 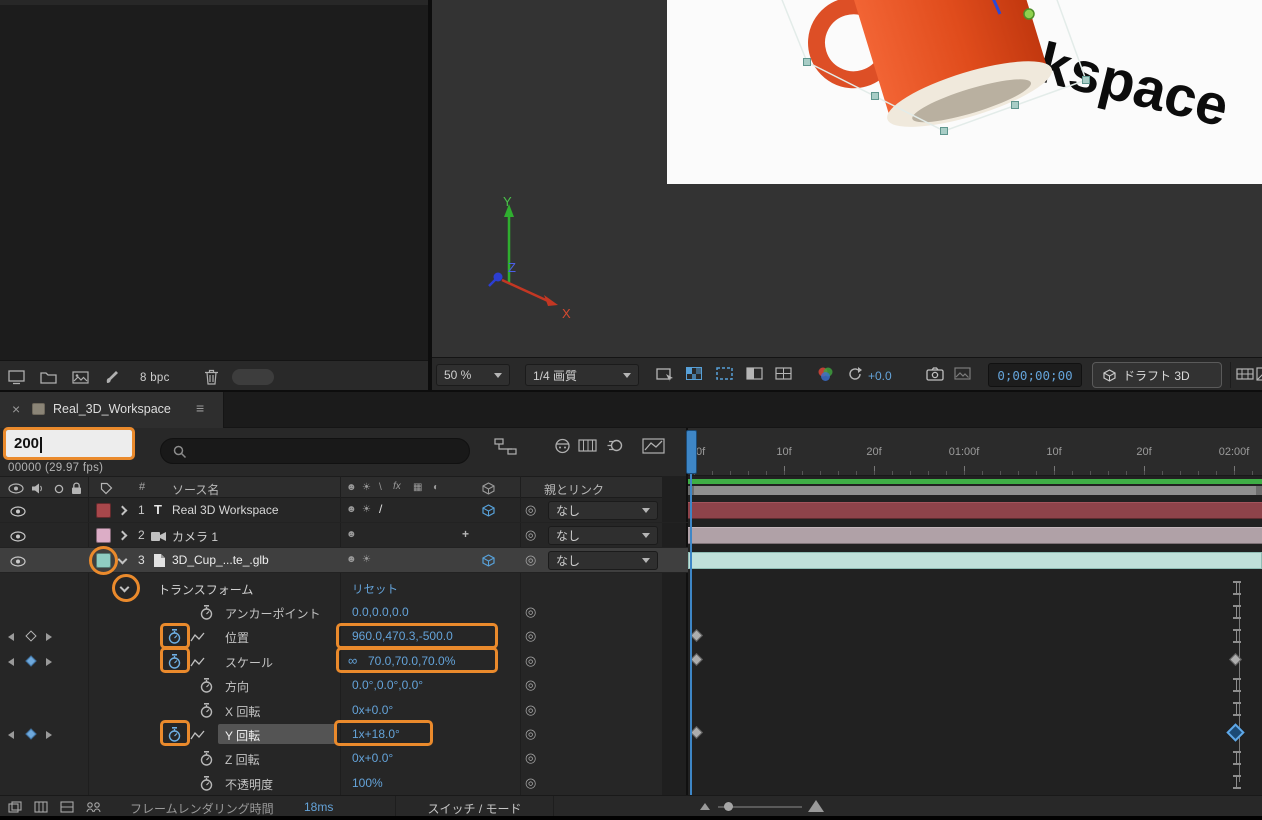 I want to click on property-row-scale: スケール ∞ 70.0,70.0,70.0% ◎, so click(x=344, y=661).